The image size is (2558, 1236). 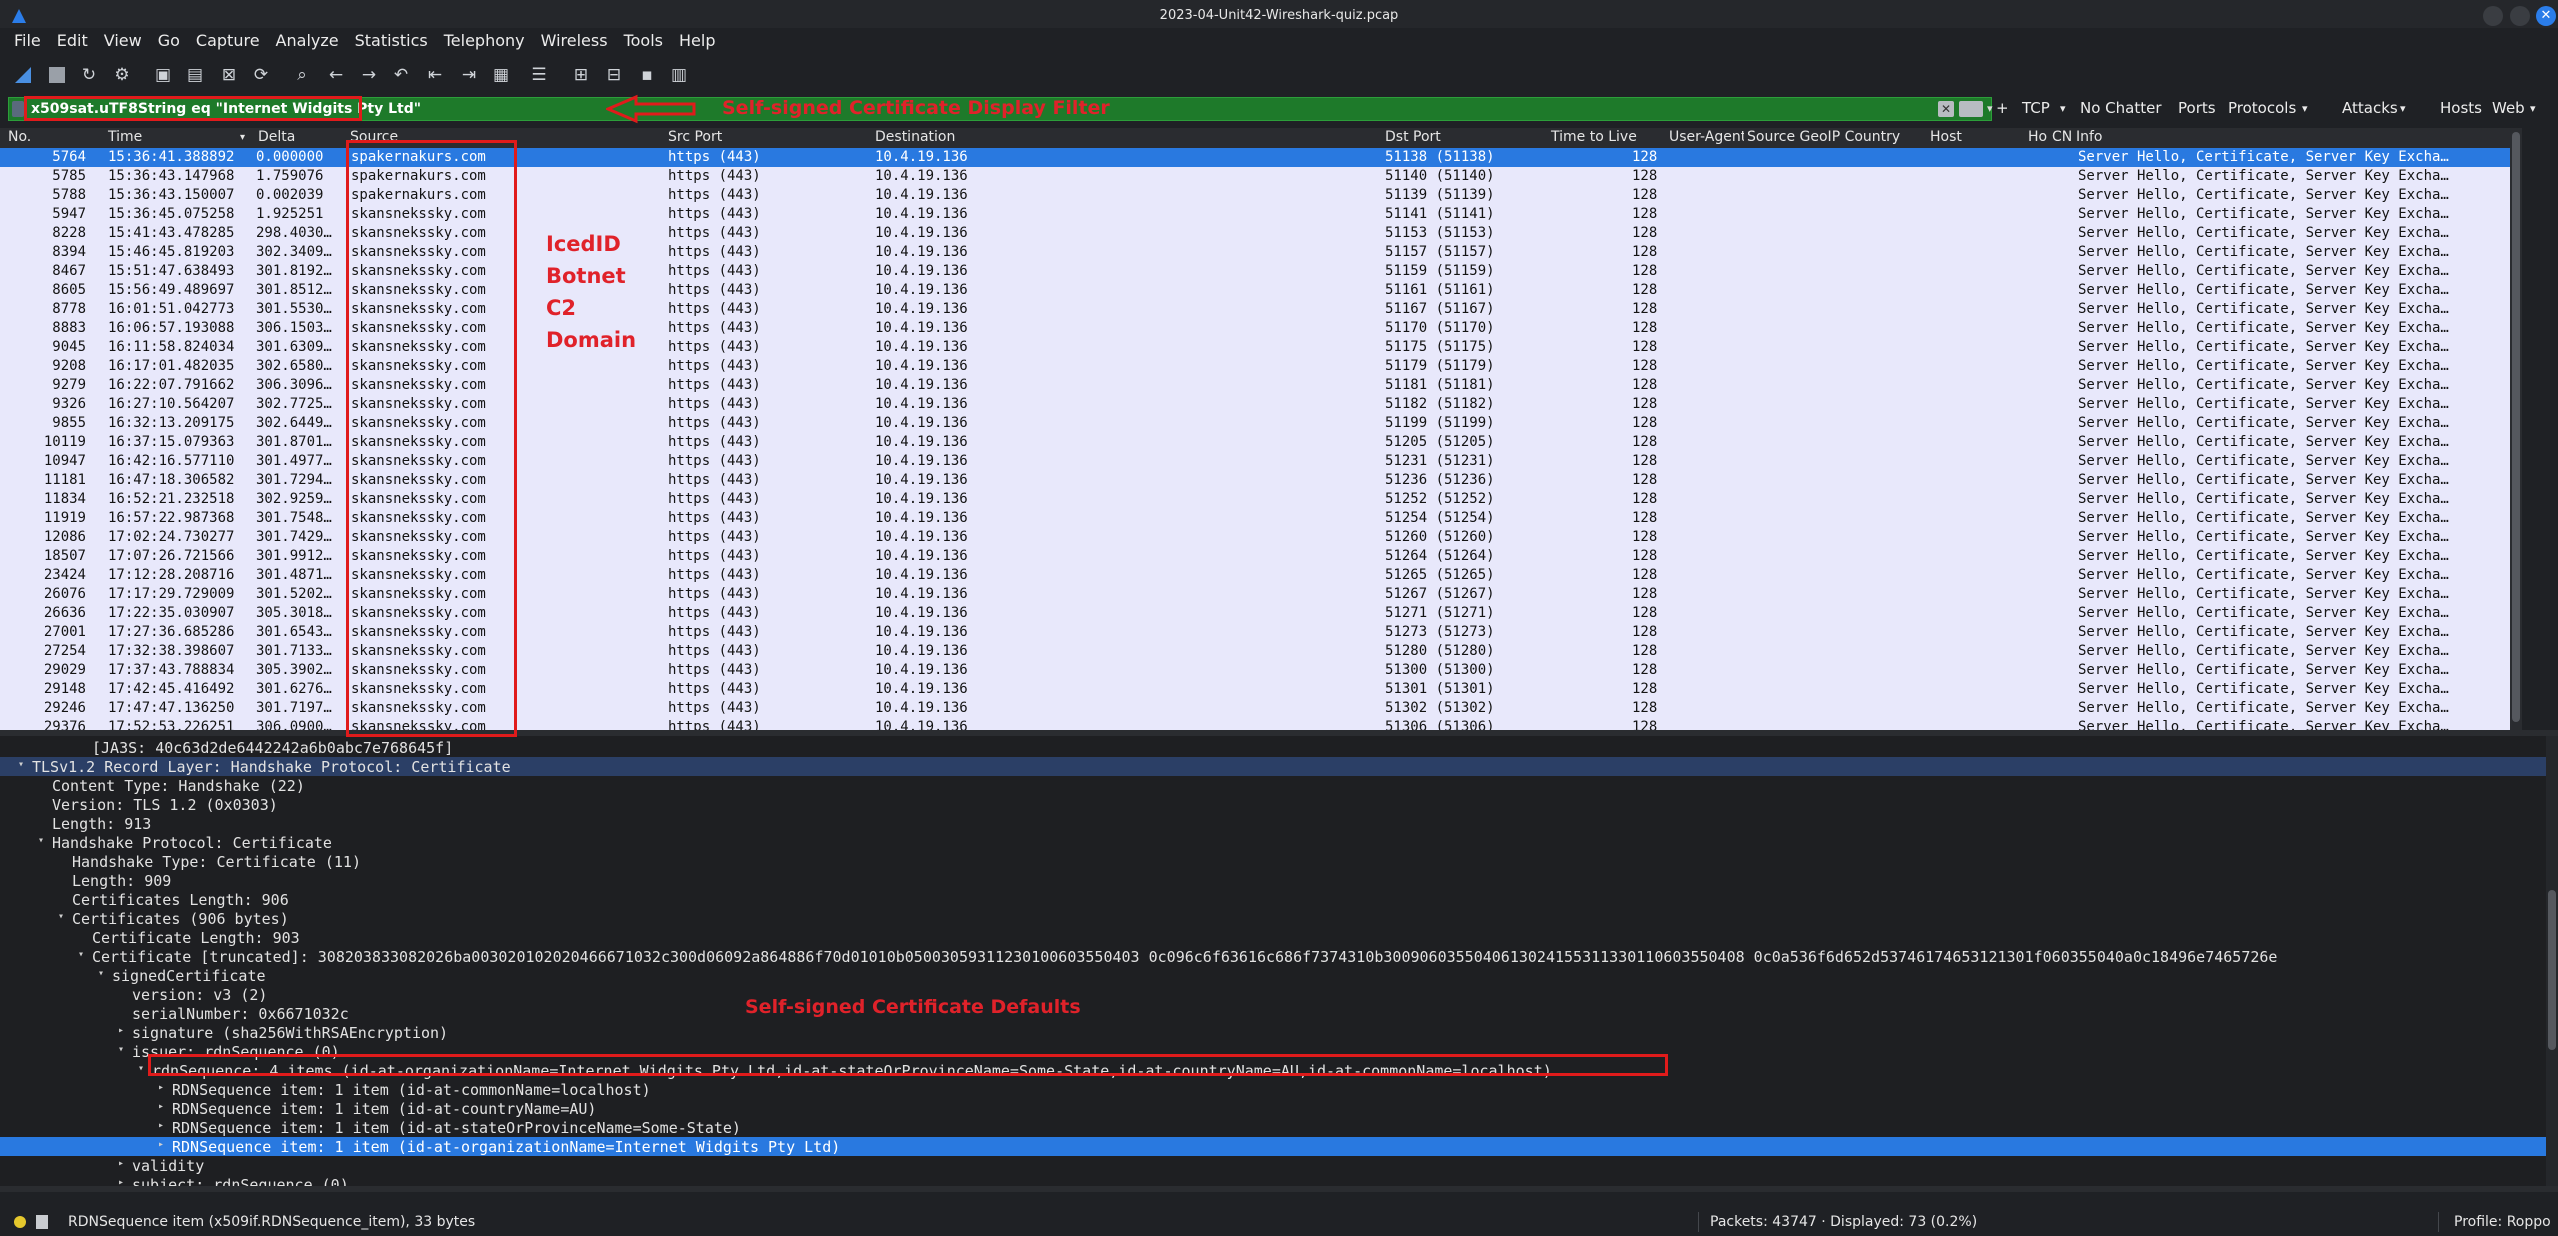 What do you see at coordinates (2552, 970) in the screenshot?
I see `details-scroll-thumb` at bounding box center [2552, 970].